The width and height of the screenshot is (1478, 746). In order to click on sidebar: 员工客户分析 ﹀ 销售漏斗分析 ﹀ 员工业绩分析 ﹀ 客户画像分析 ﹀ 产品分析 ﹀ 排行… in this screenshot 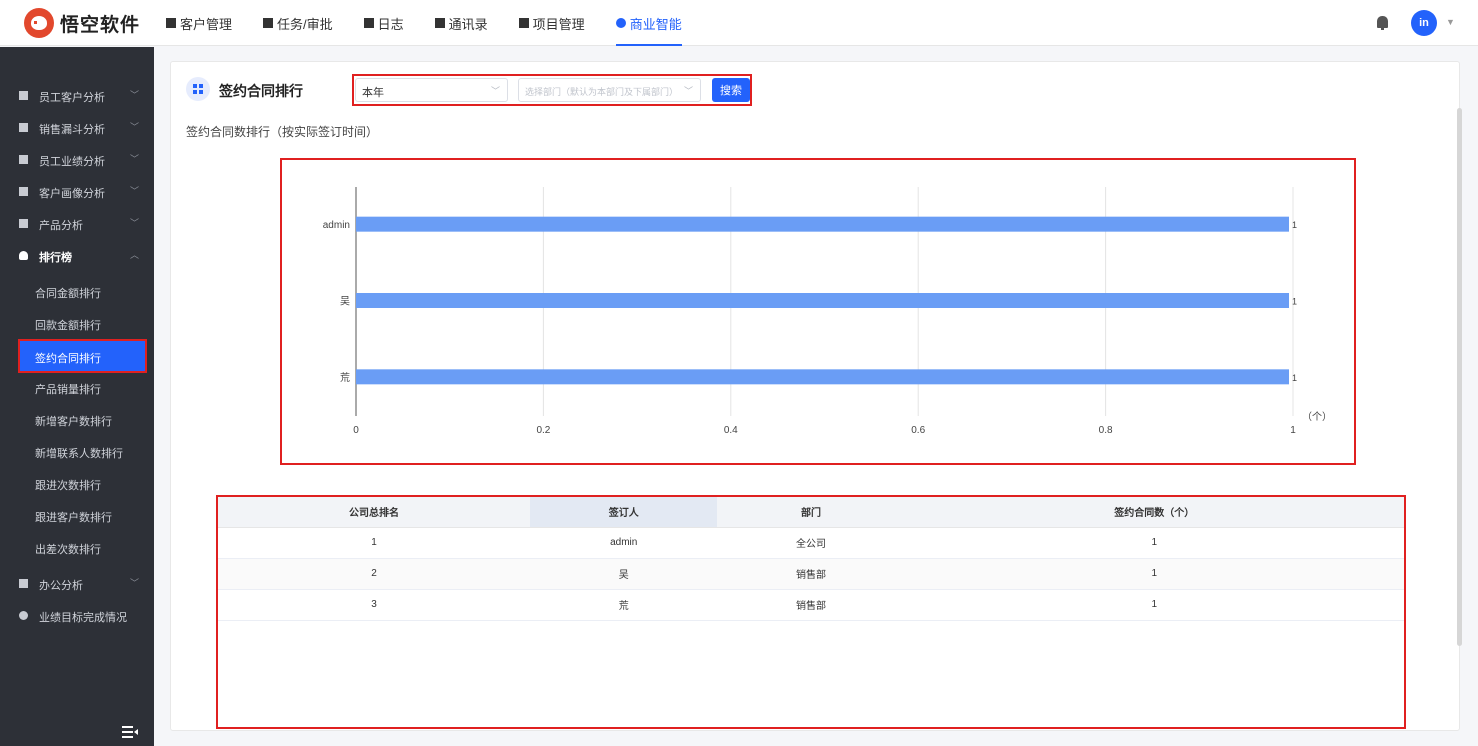, I will do `click(77, 396)`.